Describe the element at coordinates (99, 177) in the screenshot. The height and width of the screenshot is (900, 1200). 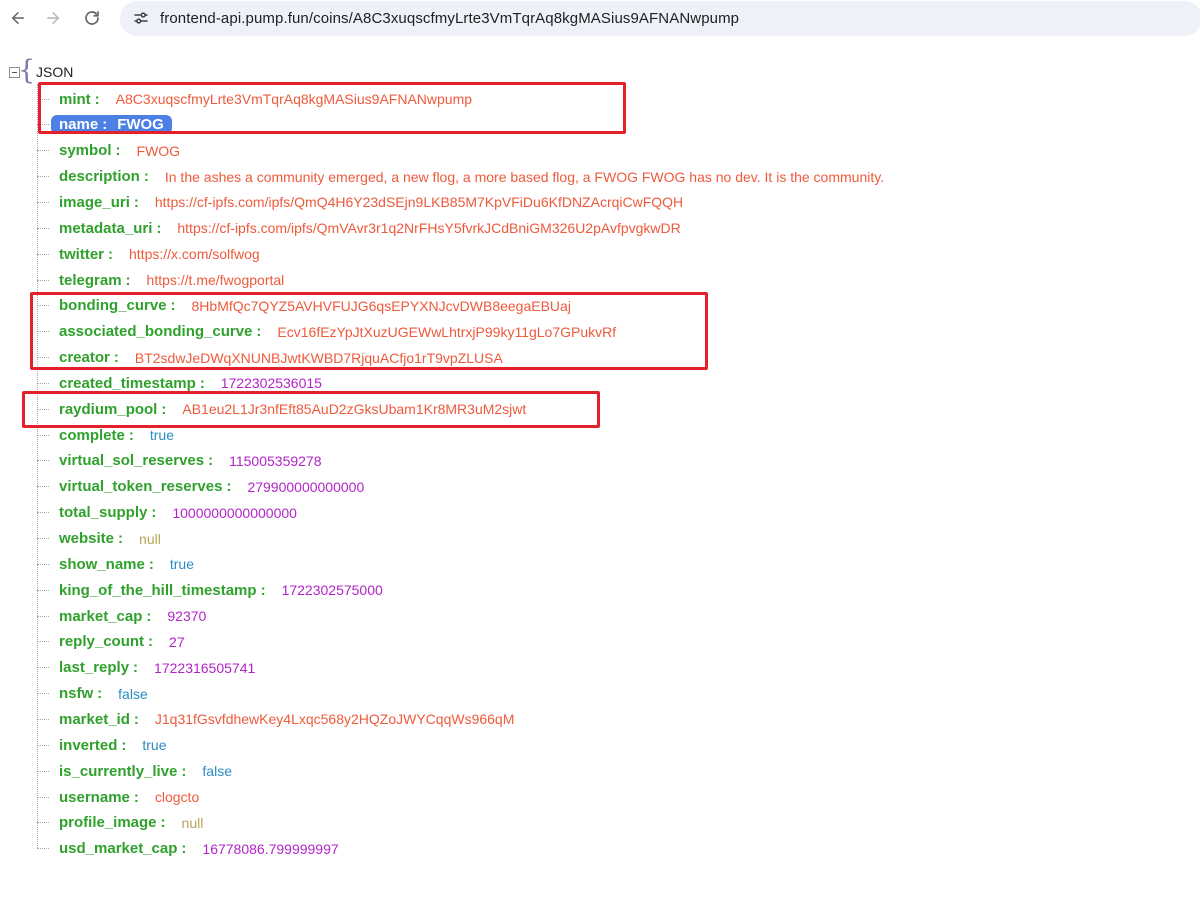
I see `json-key-text: description` at that location.